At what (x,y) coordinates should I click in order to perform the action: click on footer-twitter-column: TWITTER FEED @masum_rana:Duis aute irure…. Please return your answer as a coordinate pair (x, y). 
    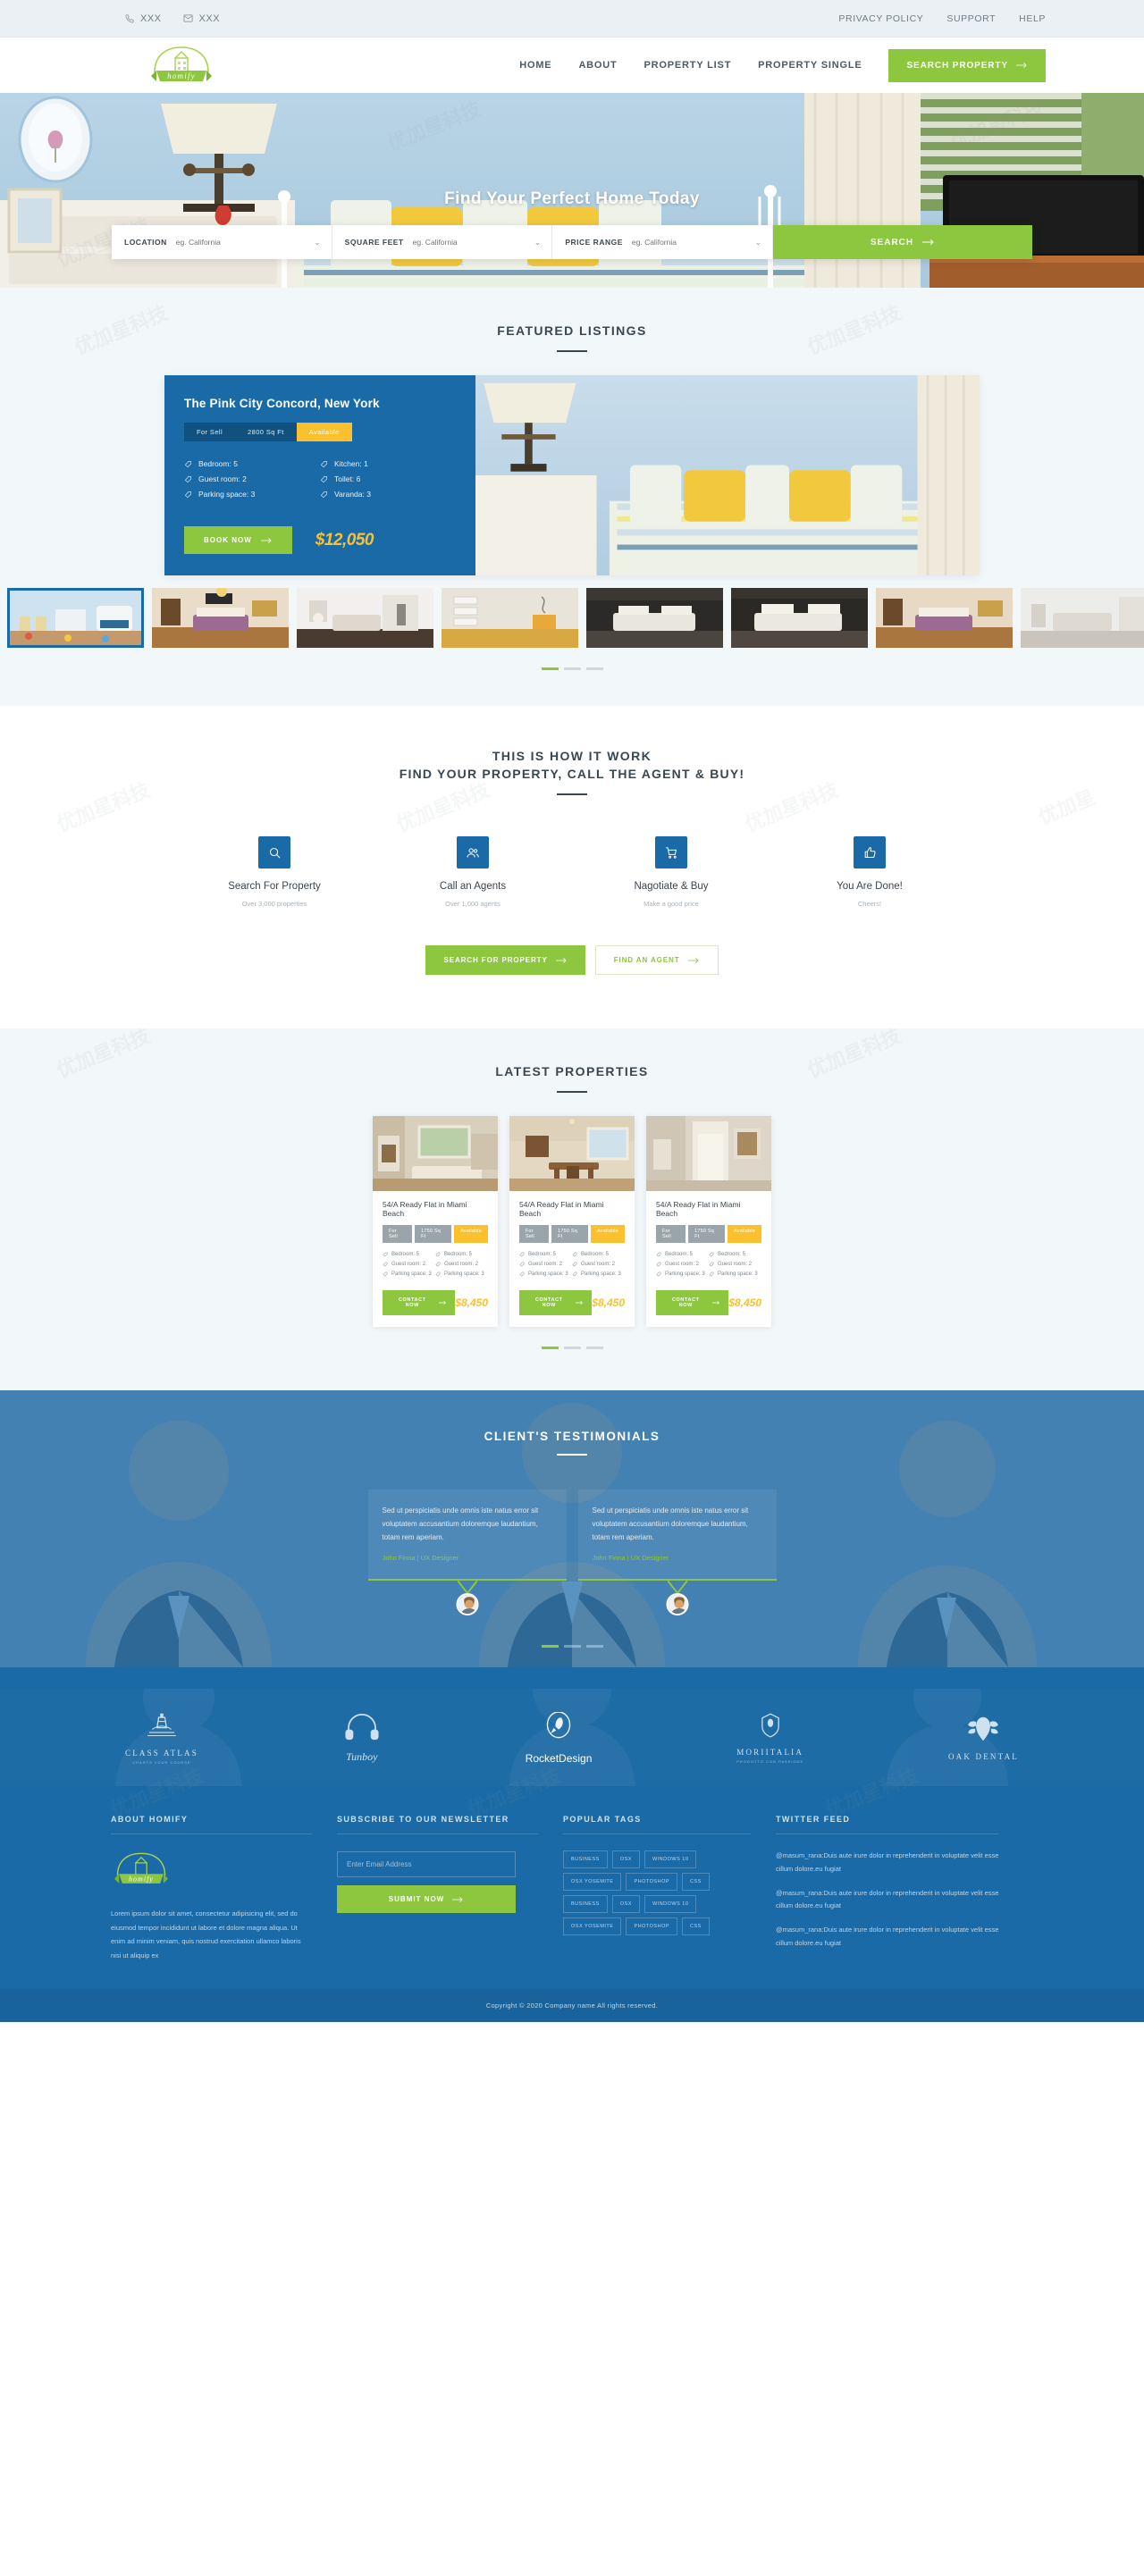
    Looking at the image, I should click on (888, 1889).